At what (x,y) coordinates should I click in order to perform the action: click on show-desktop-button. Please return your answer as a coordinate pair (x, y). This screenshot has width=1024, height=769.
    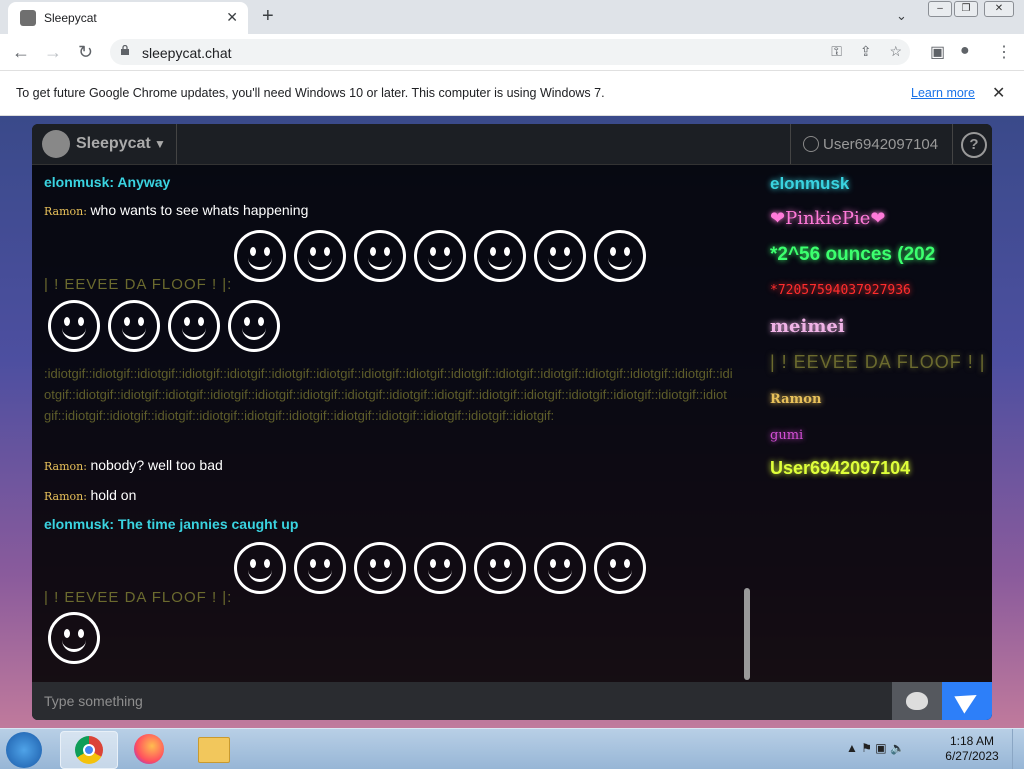
    Looking at the image, I should click on (1018, 749).